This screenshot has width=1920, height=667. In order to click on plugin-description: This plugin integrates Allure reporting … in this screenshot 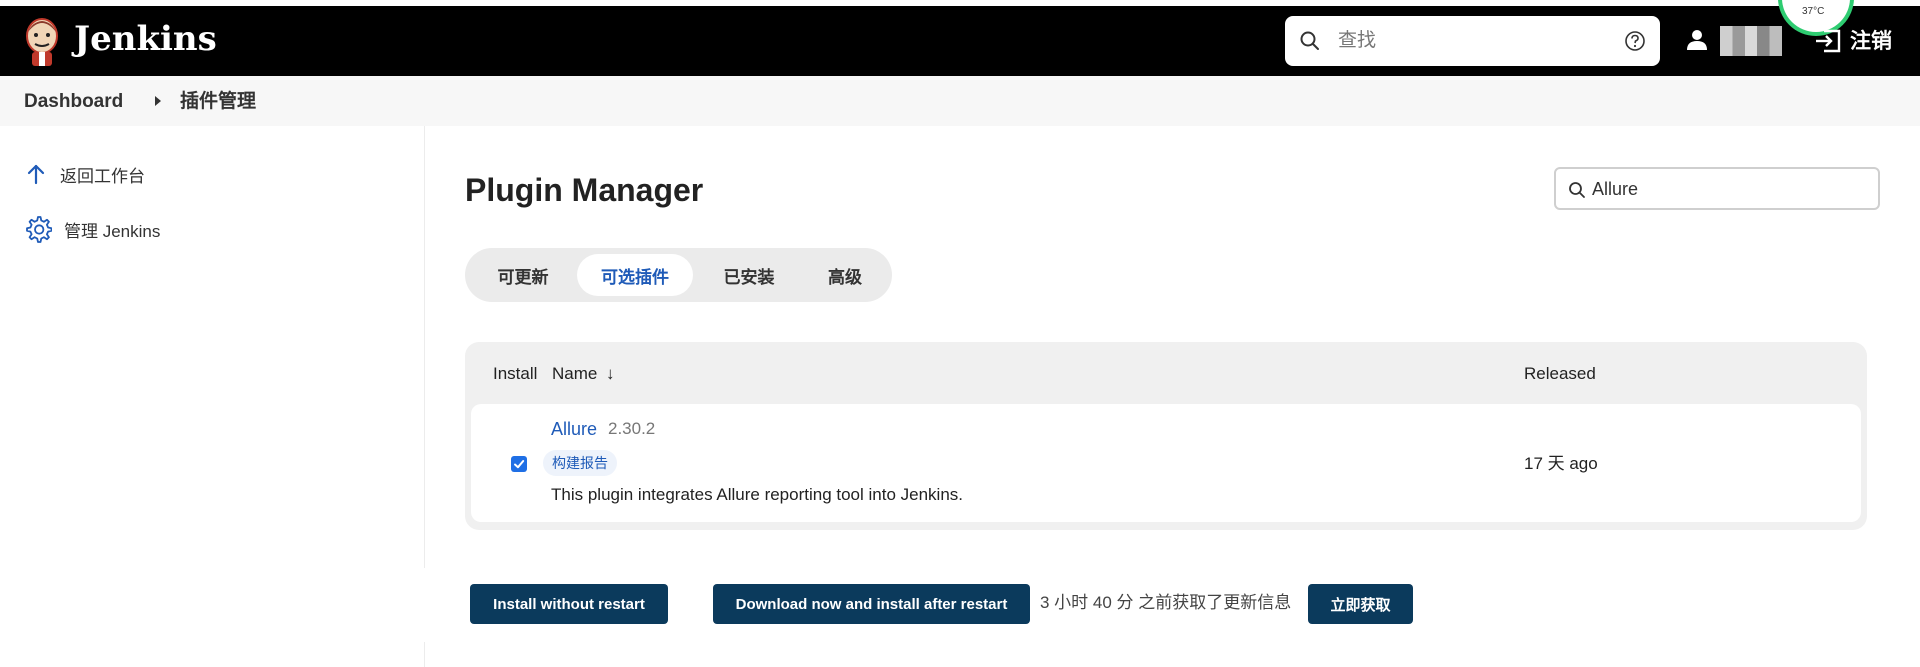, I will do `click(757, 494)`.